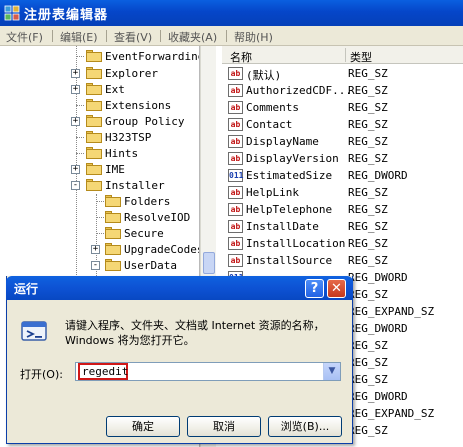 This screenshot has height=447, width=463. I want to click on tree-item-explorer: Explorer, so click(131, 73).